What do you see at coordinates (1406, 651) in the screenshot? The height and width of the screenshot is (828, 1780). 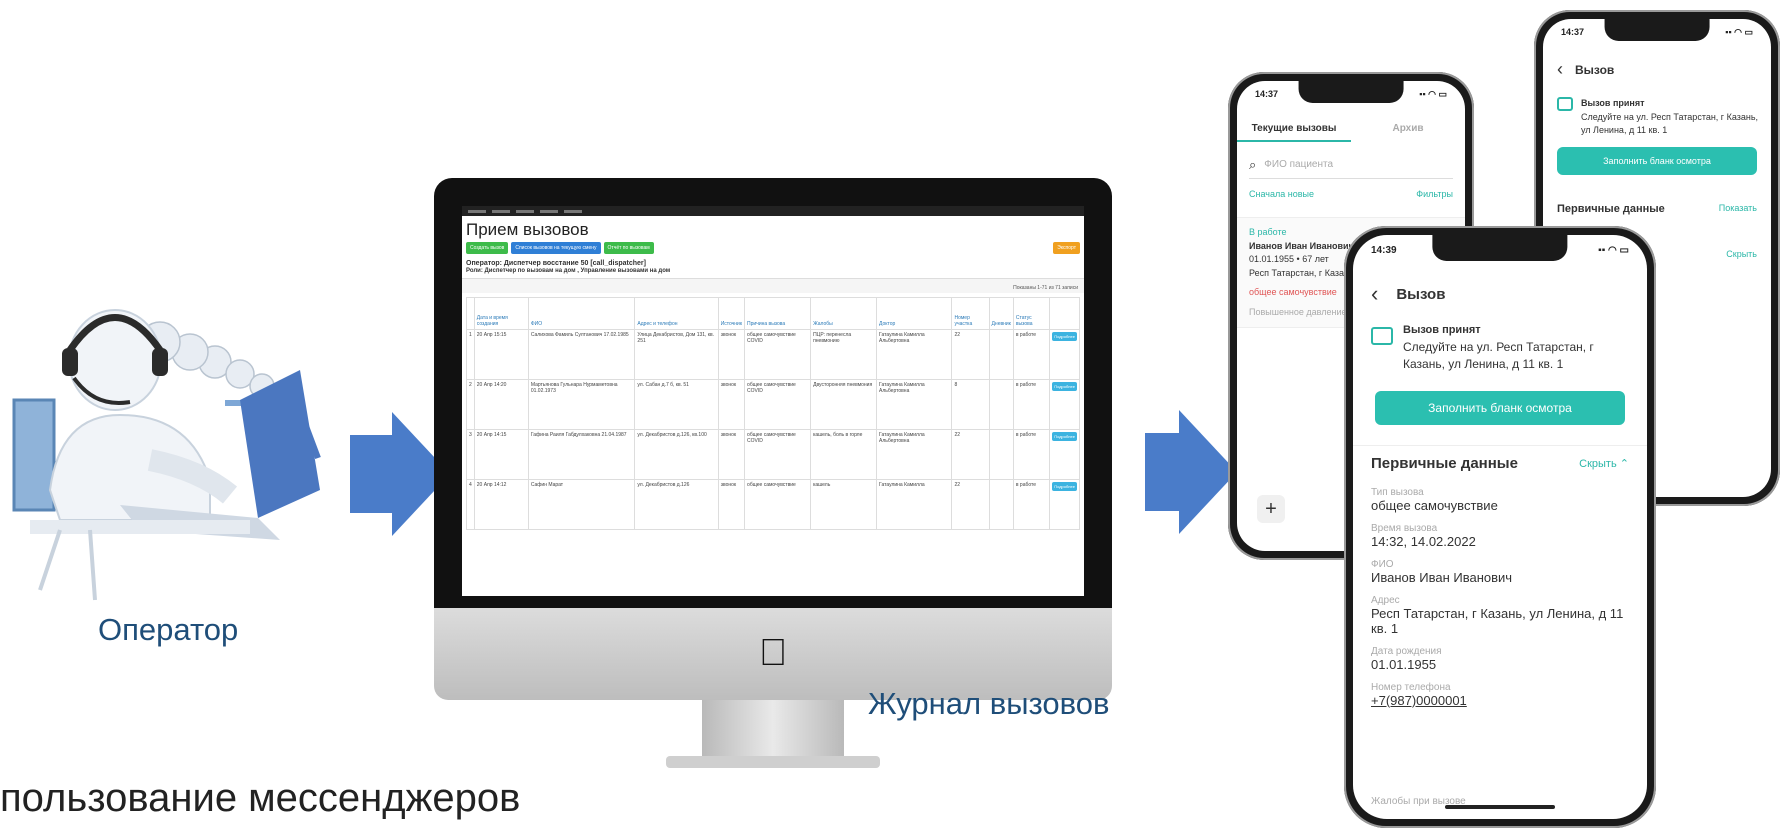 I see `field-label: Дата рождения` at bounding box center [1406, 651].